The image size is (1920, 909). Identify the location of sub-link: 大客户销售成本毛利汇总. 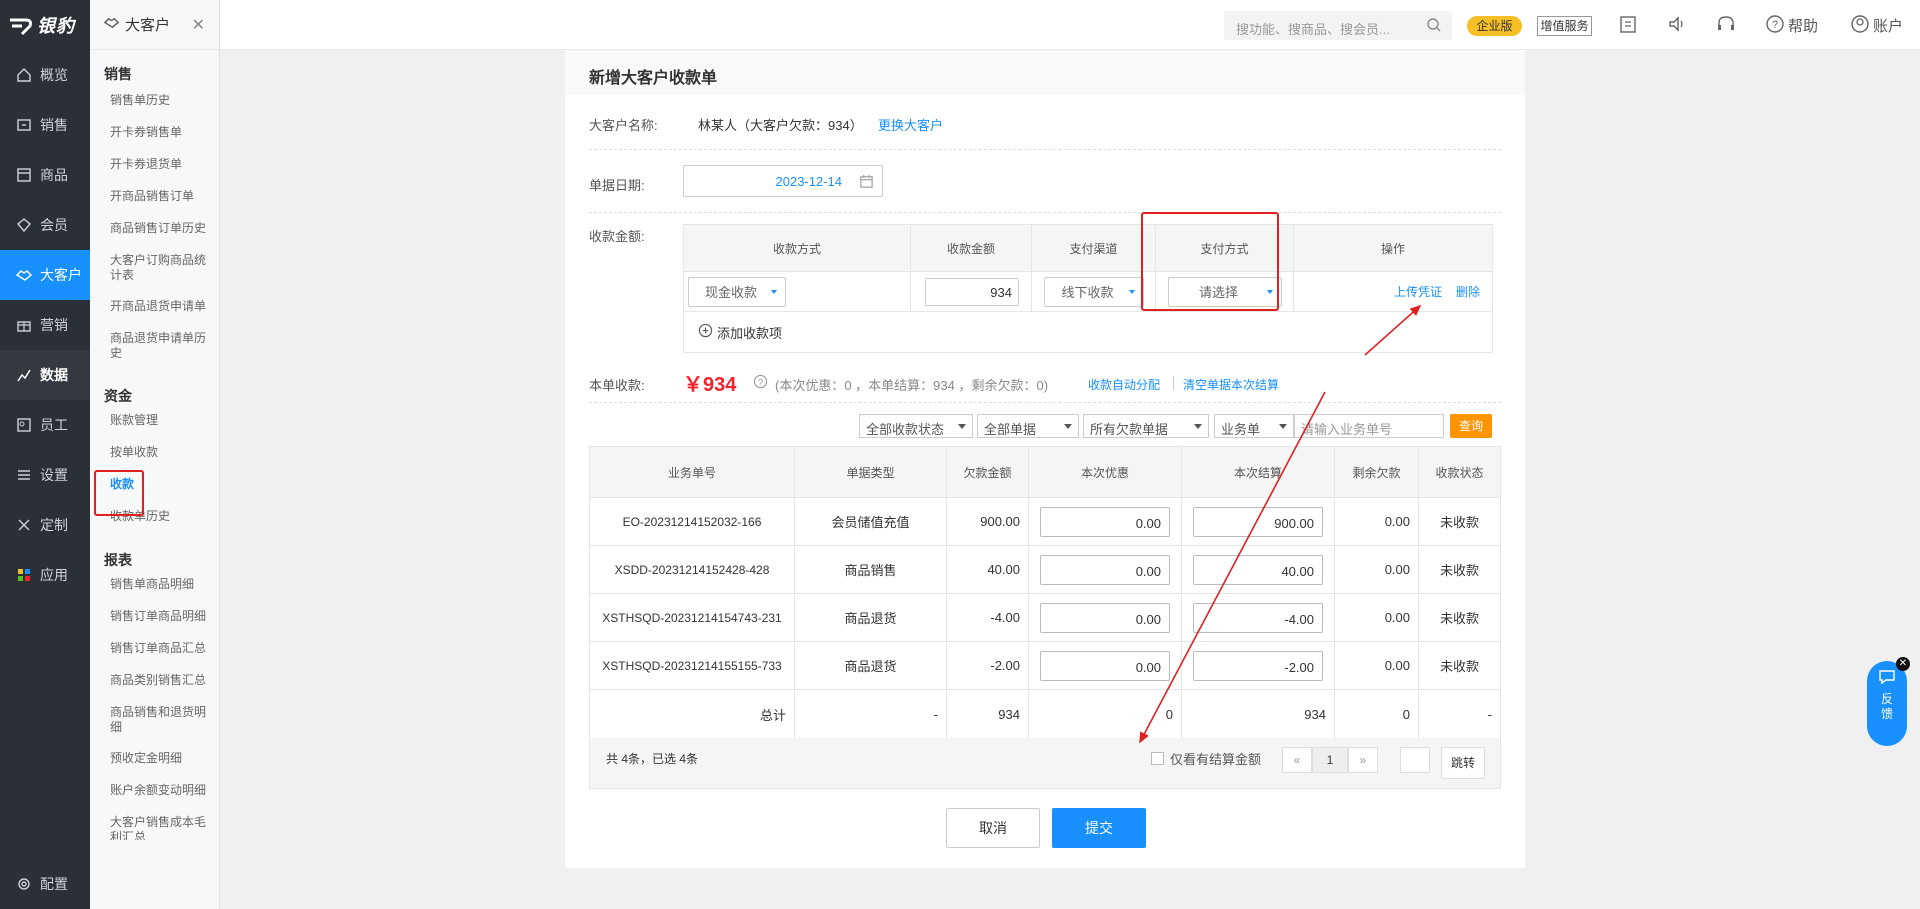
(154, 825).